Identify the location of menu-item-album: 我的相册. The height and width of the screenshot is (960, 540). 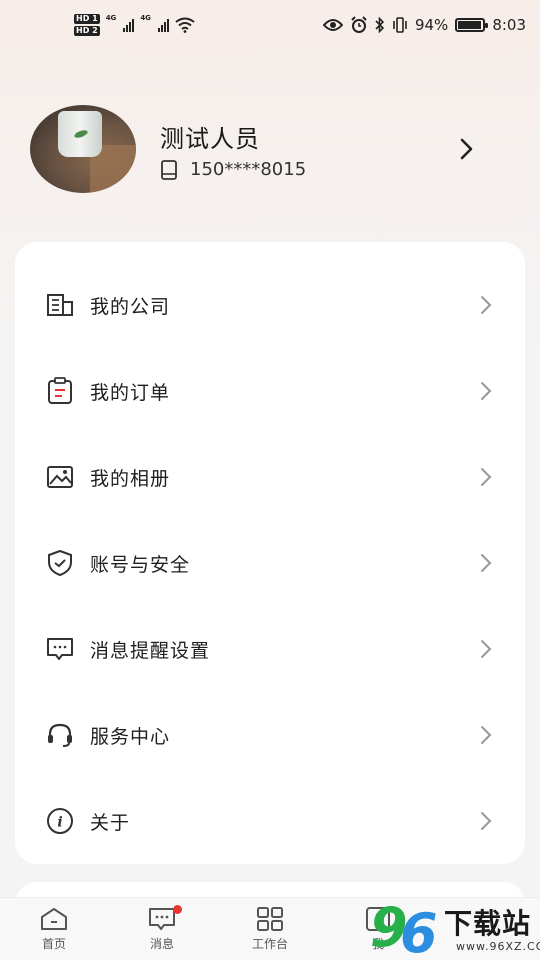
(270, 477).